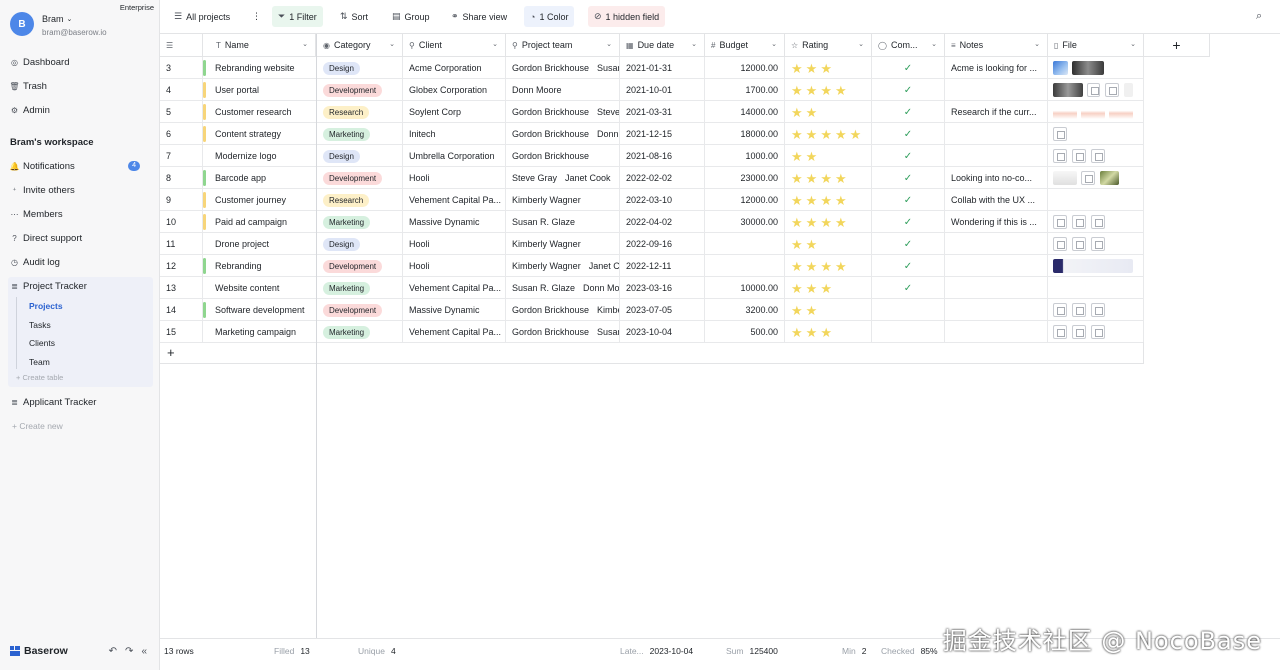 The image size is (1280, 670). I want to click on column-header-file: ▯ File ⌄, so click(1096, 45).